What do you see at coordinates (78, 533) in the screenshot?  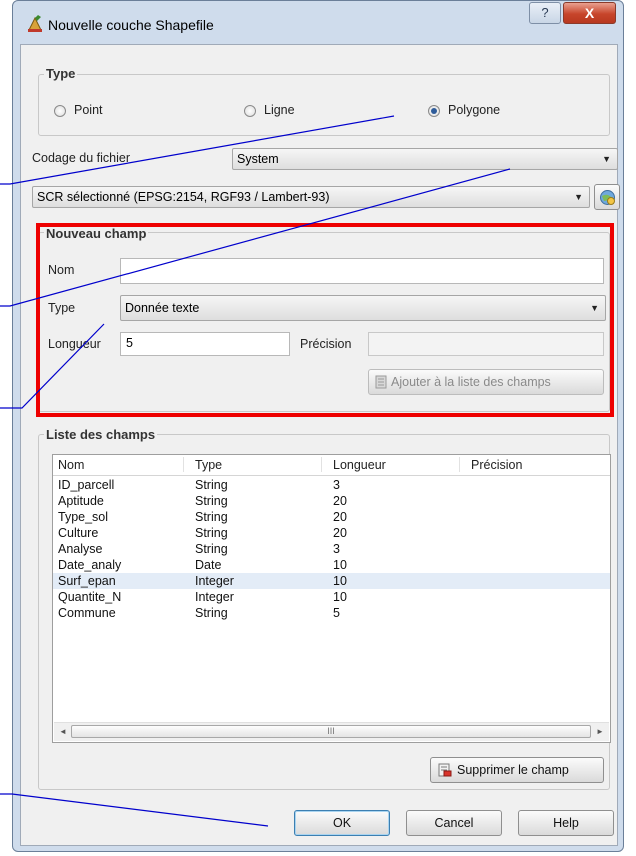 I see `table-cell: Culture` at bounding box center [78, 533].